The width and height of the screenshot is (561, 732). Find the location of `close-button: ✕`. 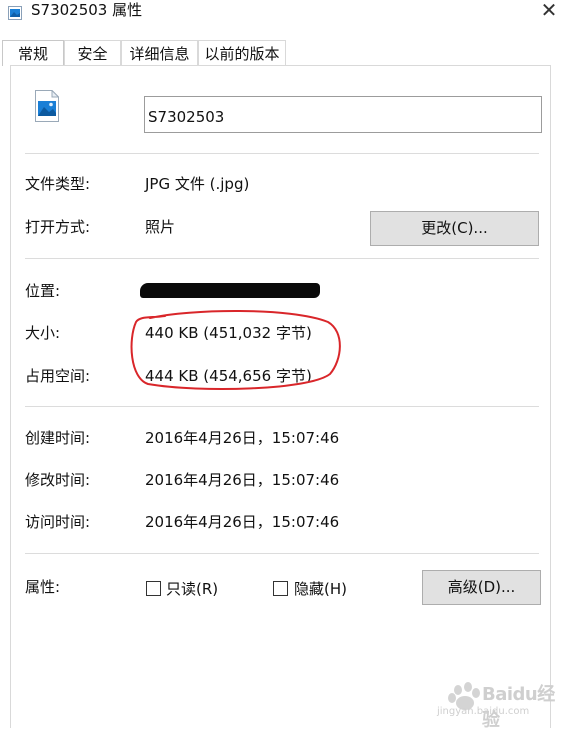

close-button: ✕ is located at coordinates (549, 11).